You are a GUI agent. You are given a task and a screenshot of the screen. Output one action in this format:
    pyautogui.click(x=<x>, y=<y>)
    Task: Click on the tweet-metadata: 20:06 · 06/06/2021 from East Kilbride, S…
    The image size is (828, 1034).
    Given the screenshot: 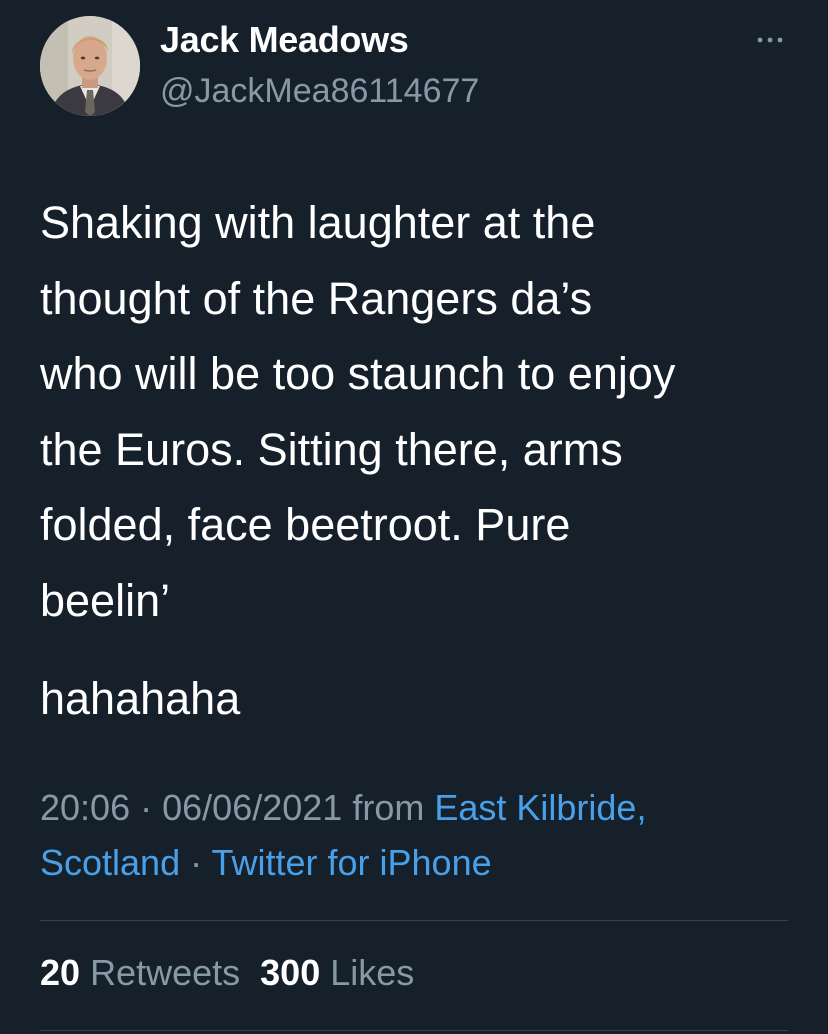 What is the action you would take?
    pyautogui.click(x=420, y=835)
    